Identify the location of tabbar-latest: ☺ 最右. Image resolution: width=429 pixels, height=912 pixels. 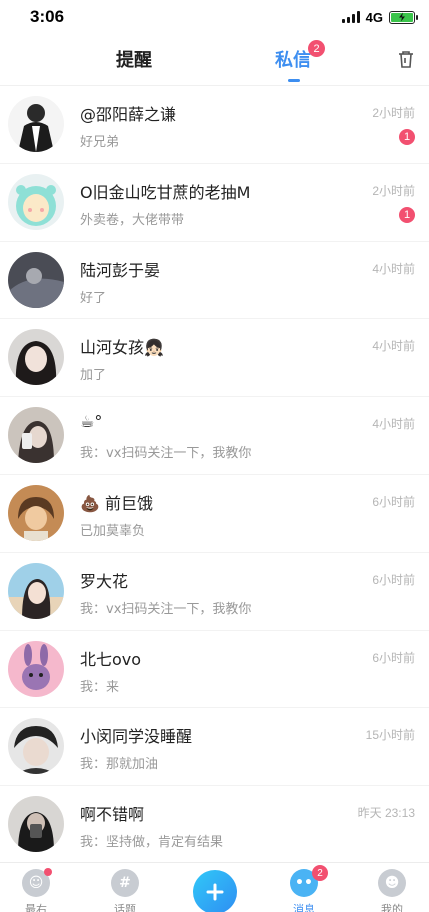
(36, 890).